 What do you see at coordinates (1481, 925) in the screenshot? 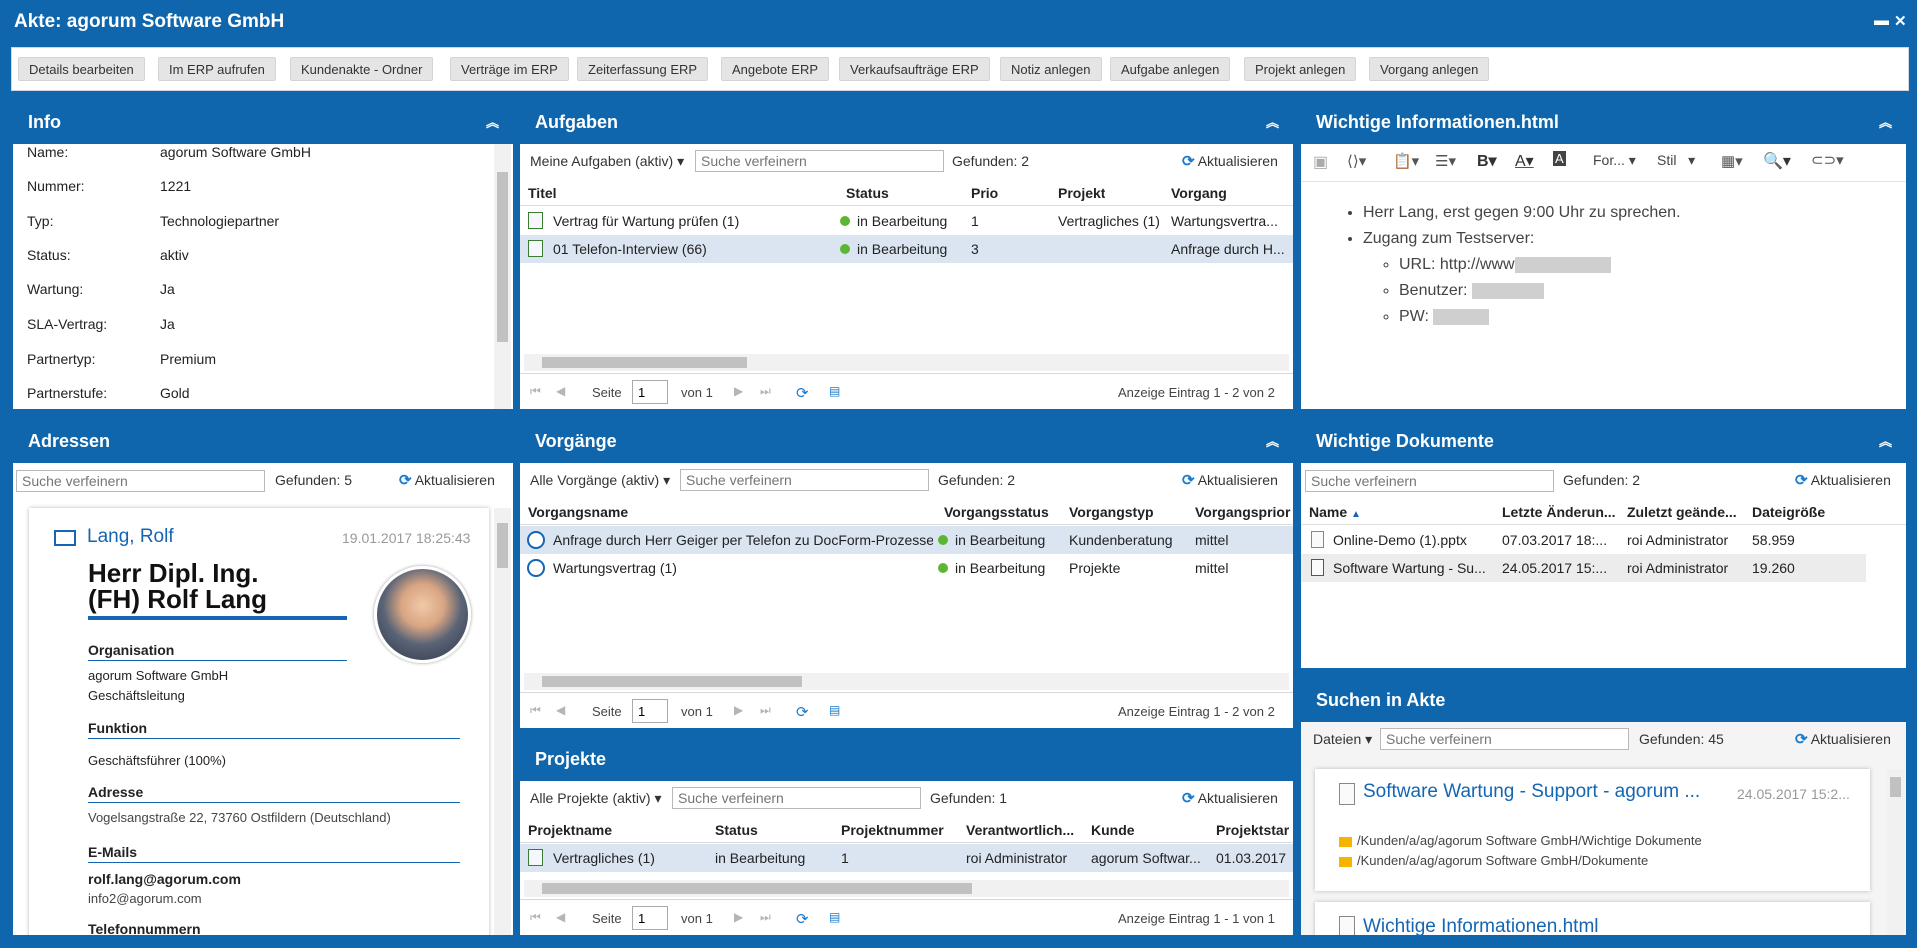
I see `result-title: Wichtige Informationen.html` at bounding box center [1481, 925].